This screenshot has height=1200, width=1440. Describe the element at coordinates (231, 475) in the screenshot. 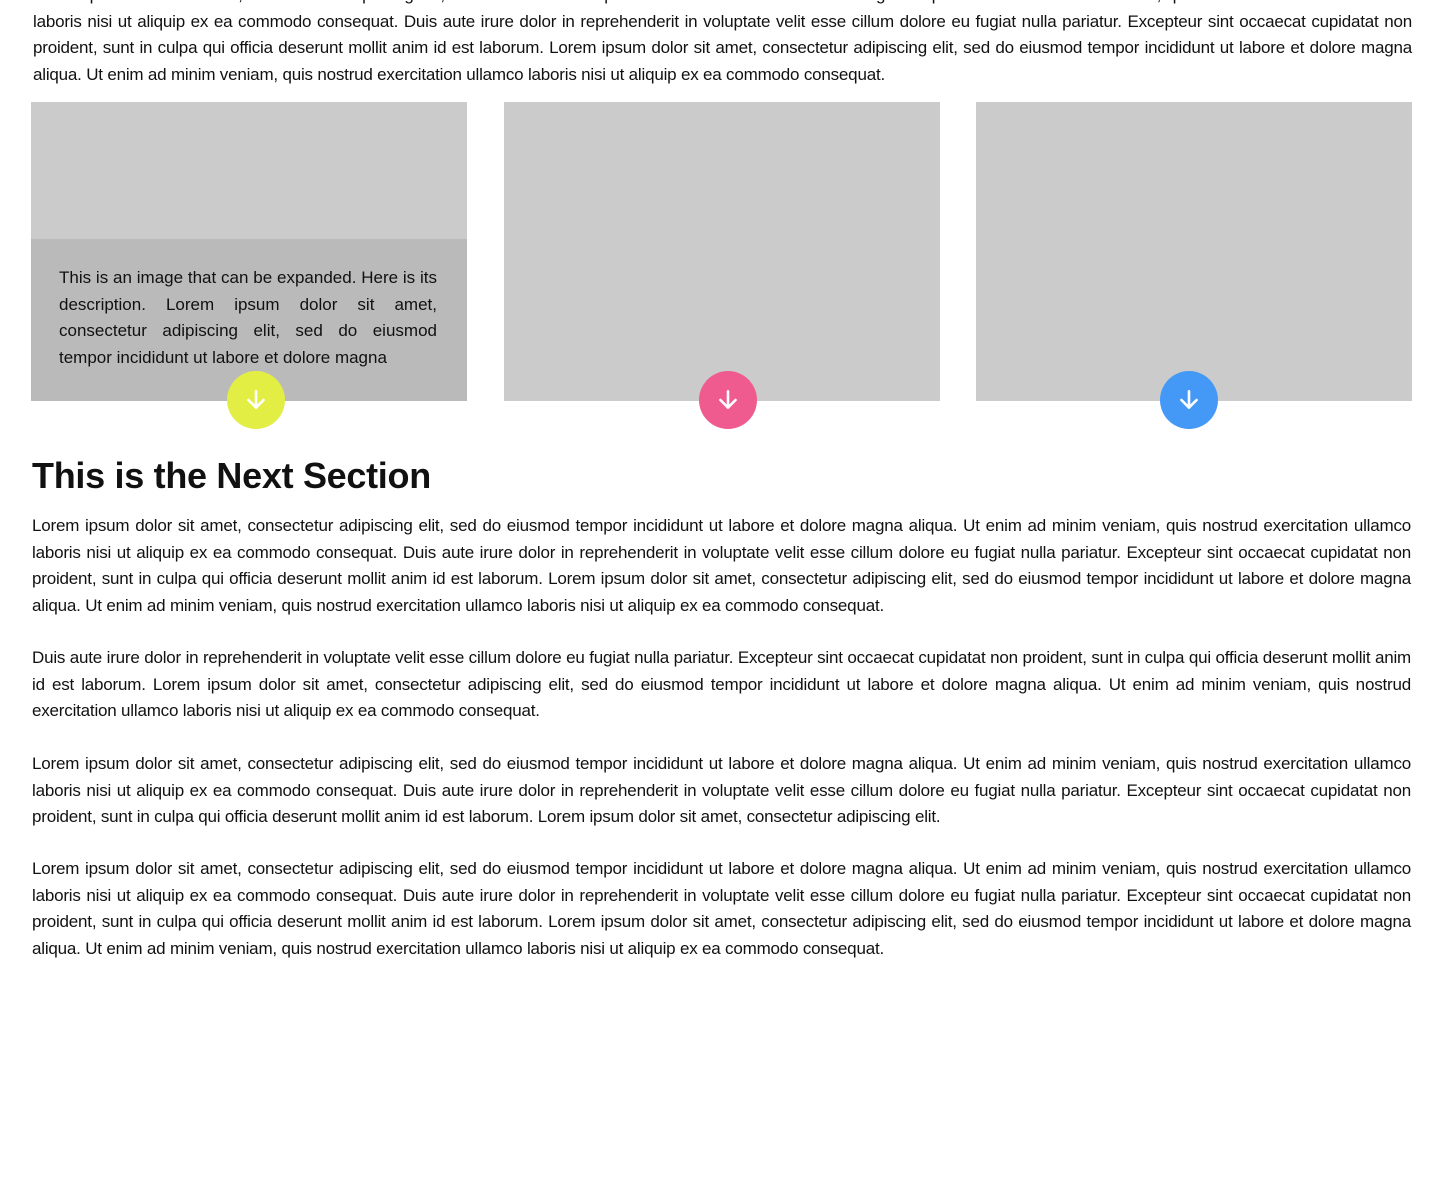

I see `section-heading: This is the Next Section` at that location.